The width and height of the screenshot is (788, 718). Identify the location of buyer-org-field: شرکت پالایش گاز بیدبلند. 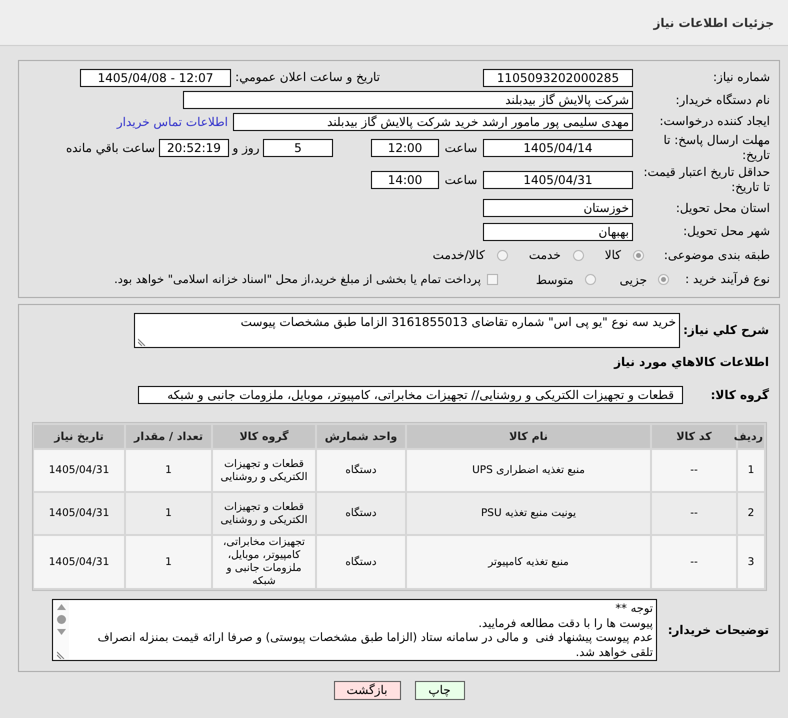
(408, 100).